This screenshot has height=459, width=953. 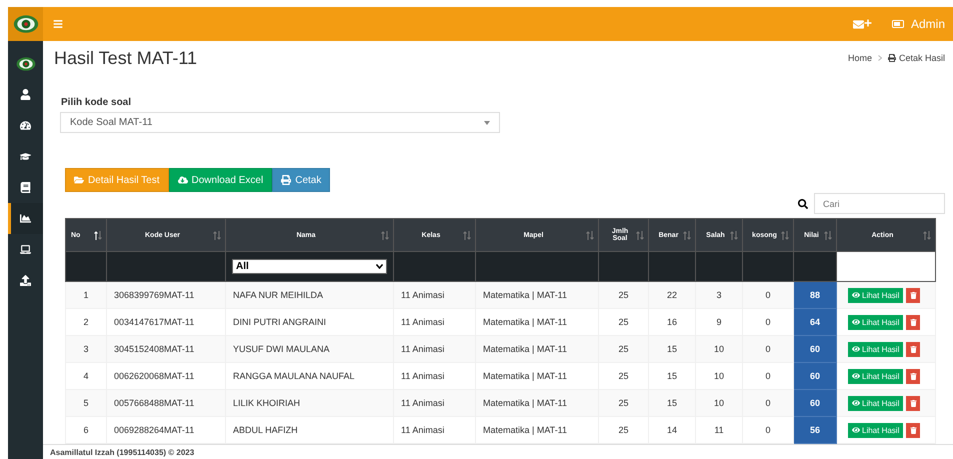 I want to click on area-chart-icon, so click(x=25, y=218).